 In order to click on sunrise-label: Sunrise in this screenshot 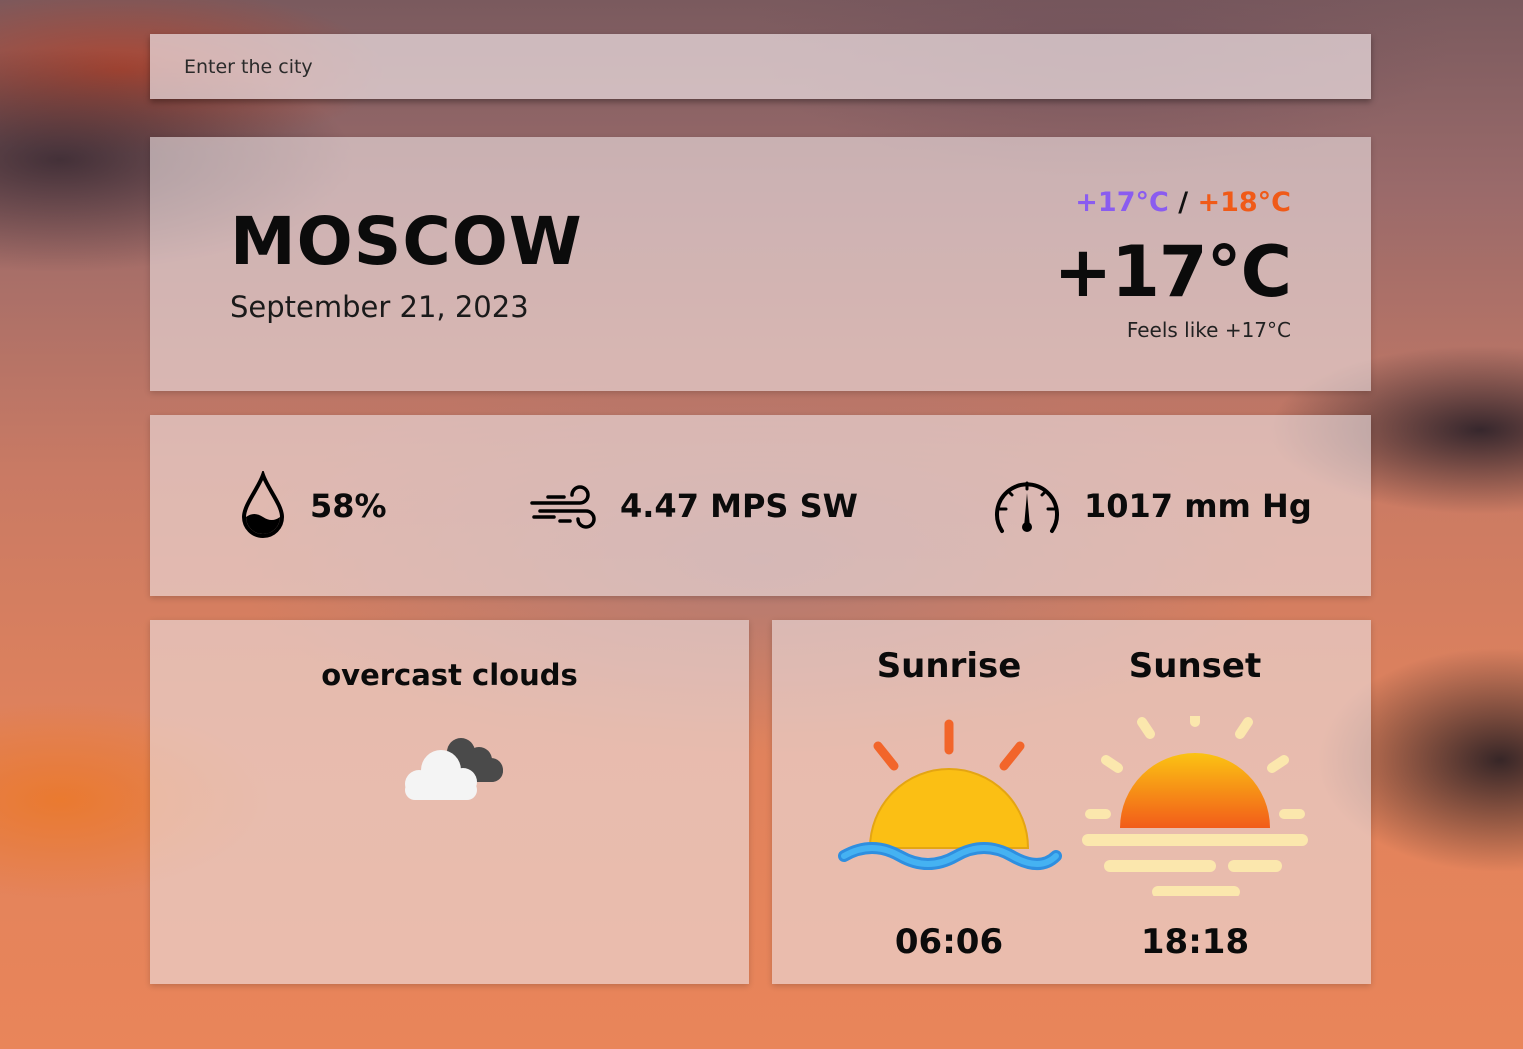, I will do `click(949, 666)`.